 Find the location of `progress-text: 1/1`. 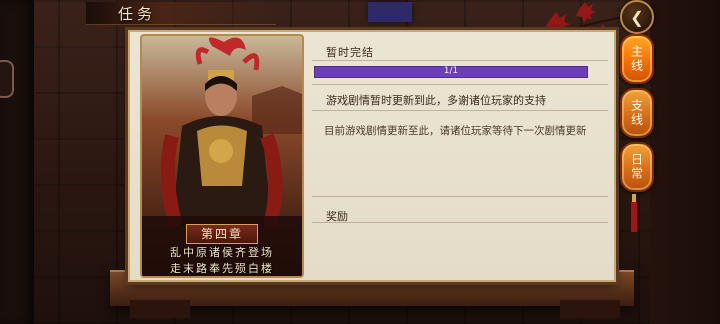

progress-text: 1/1 is located at coordinates (451, 71).